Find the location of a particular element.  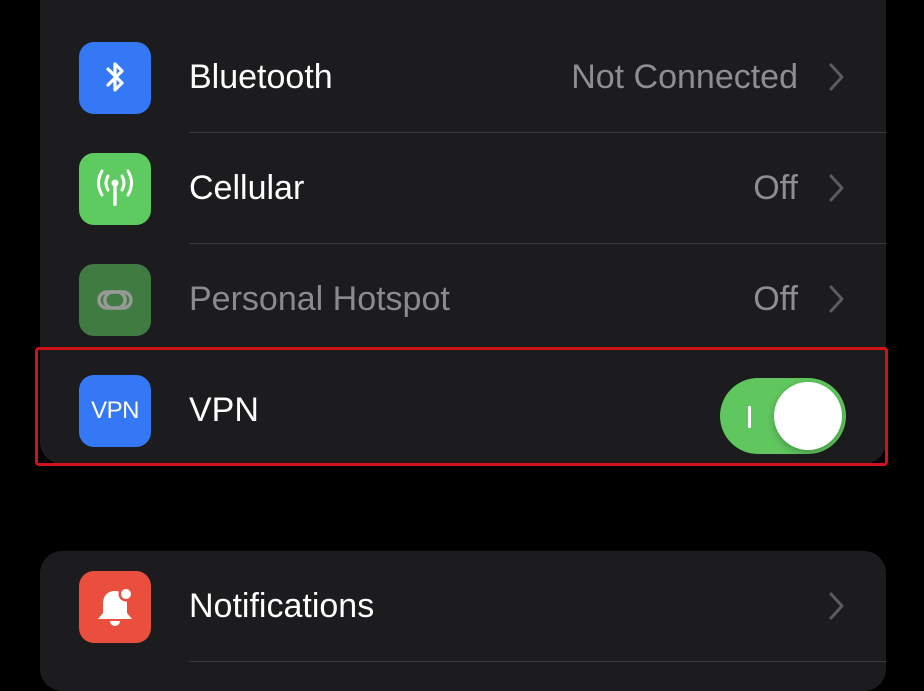

bluetooth-icon is located at coordinates (115, 78).